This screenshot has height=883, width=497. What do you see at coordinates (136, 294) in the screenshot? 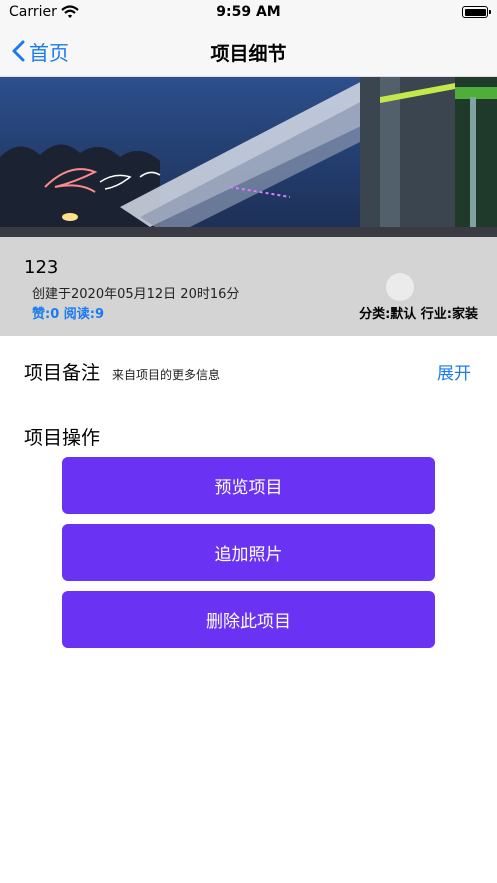
I see `created-date: 创建于2020年05月12日 20时16分` at bounding box center [136, 294].